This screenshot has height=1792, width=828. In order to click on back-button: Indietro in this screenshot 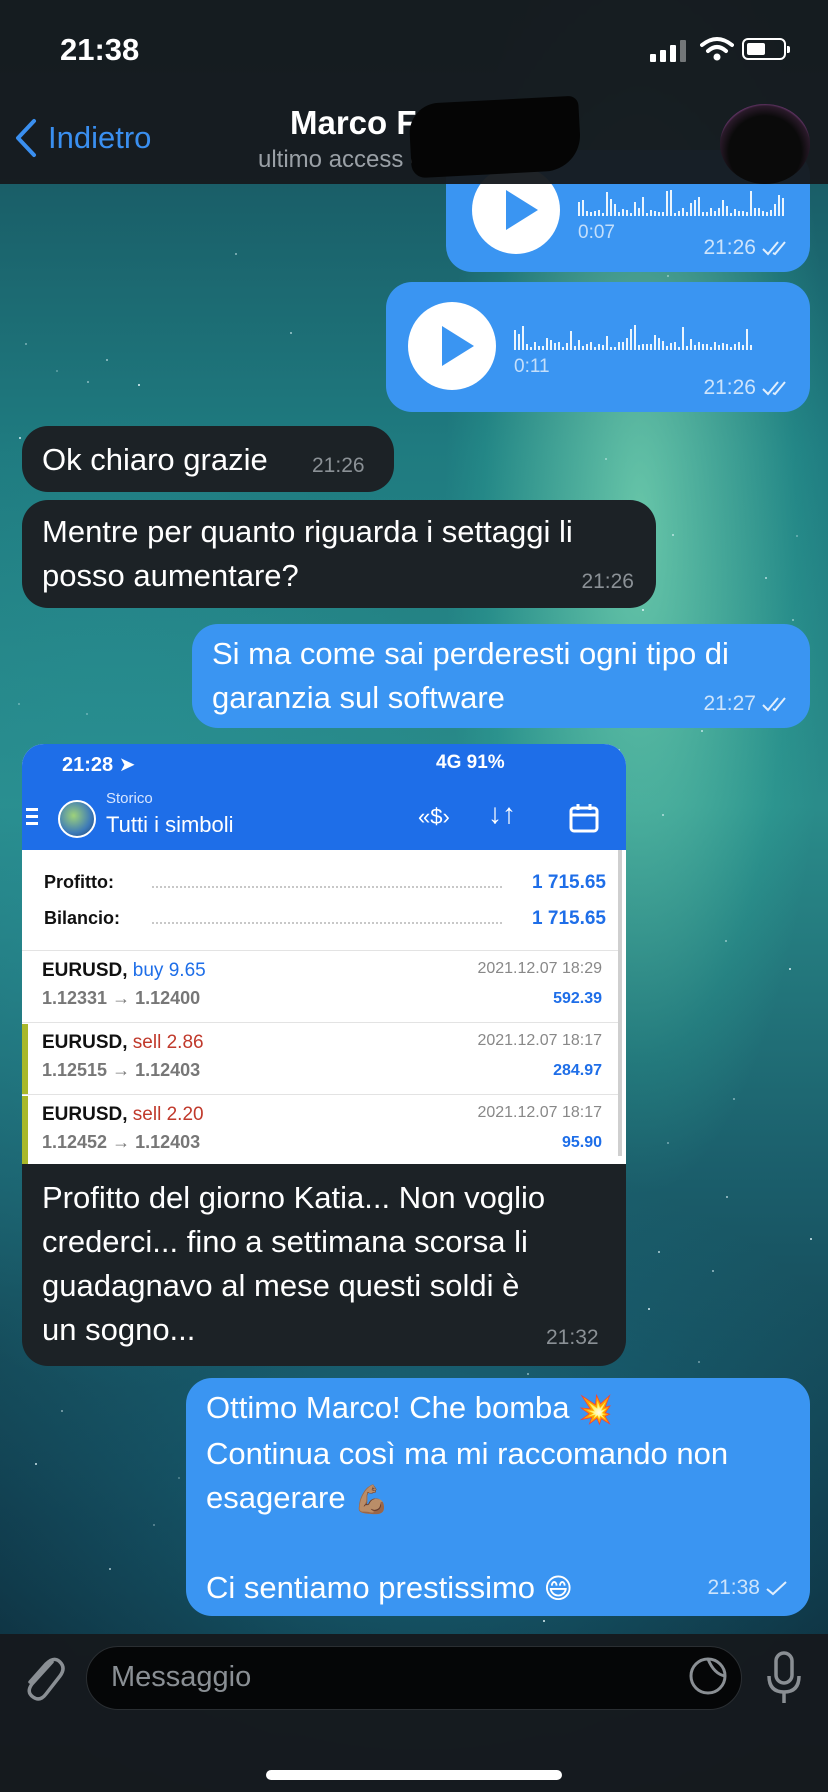, I will do `click(82, 138)`.